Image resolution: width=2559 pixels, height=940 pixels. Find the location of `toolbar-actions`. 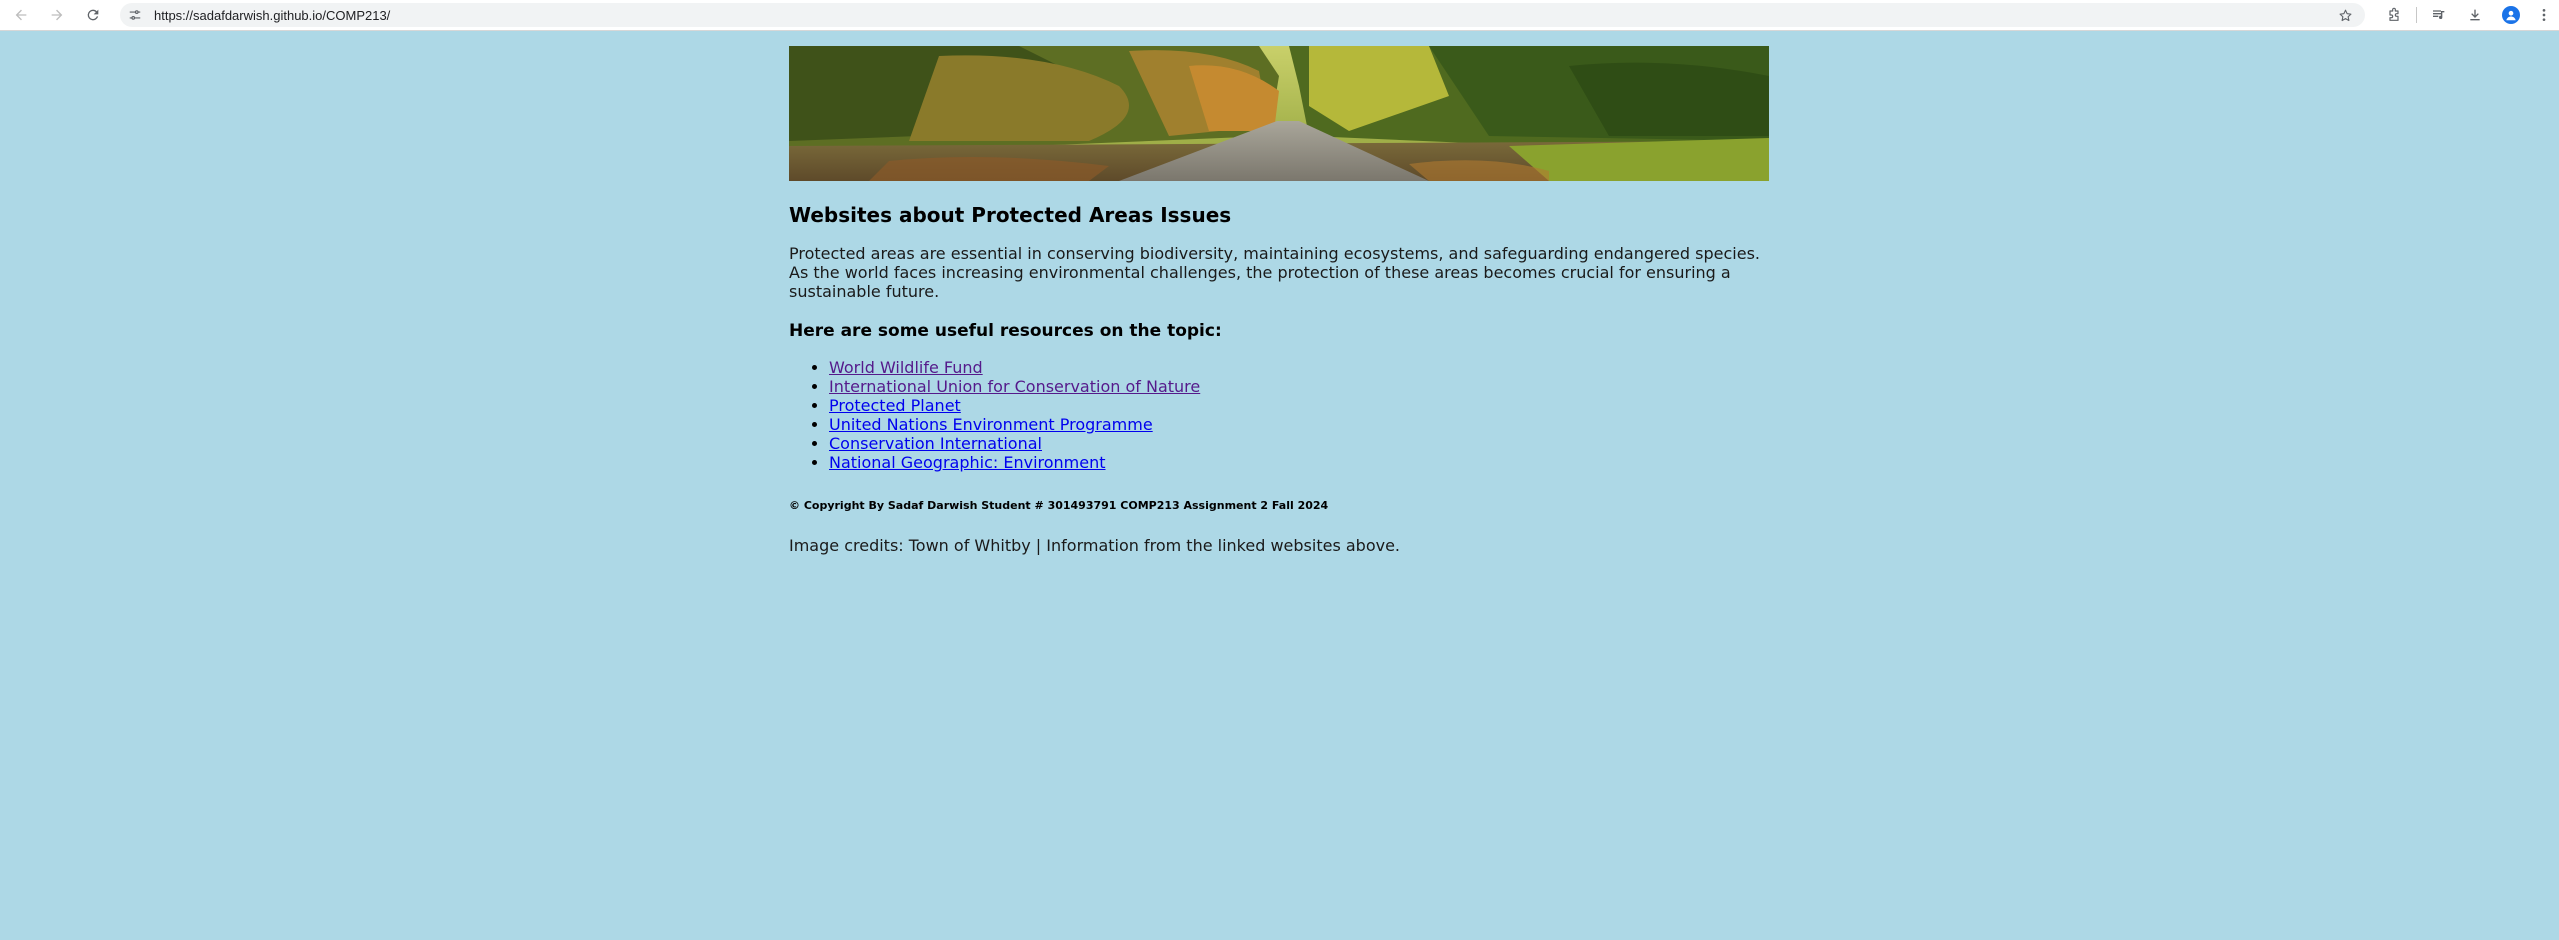

toolbar-actions is located at coordinates (2467, 15).